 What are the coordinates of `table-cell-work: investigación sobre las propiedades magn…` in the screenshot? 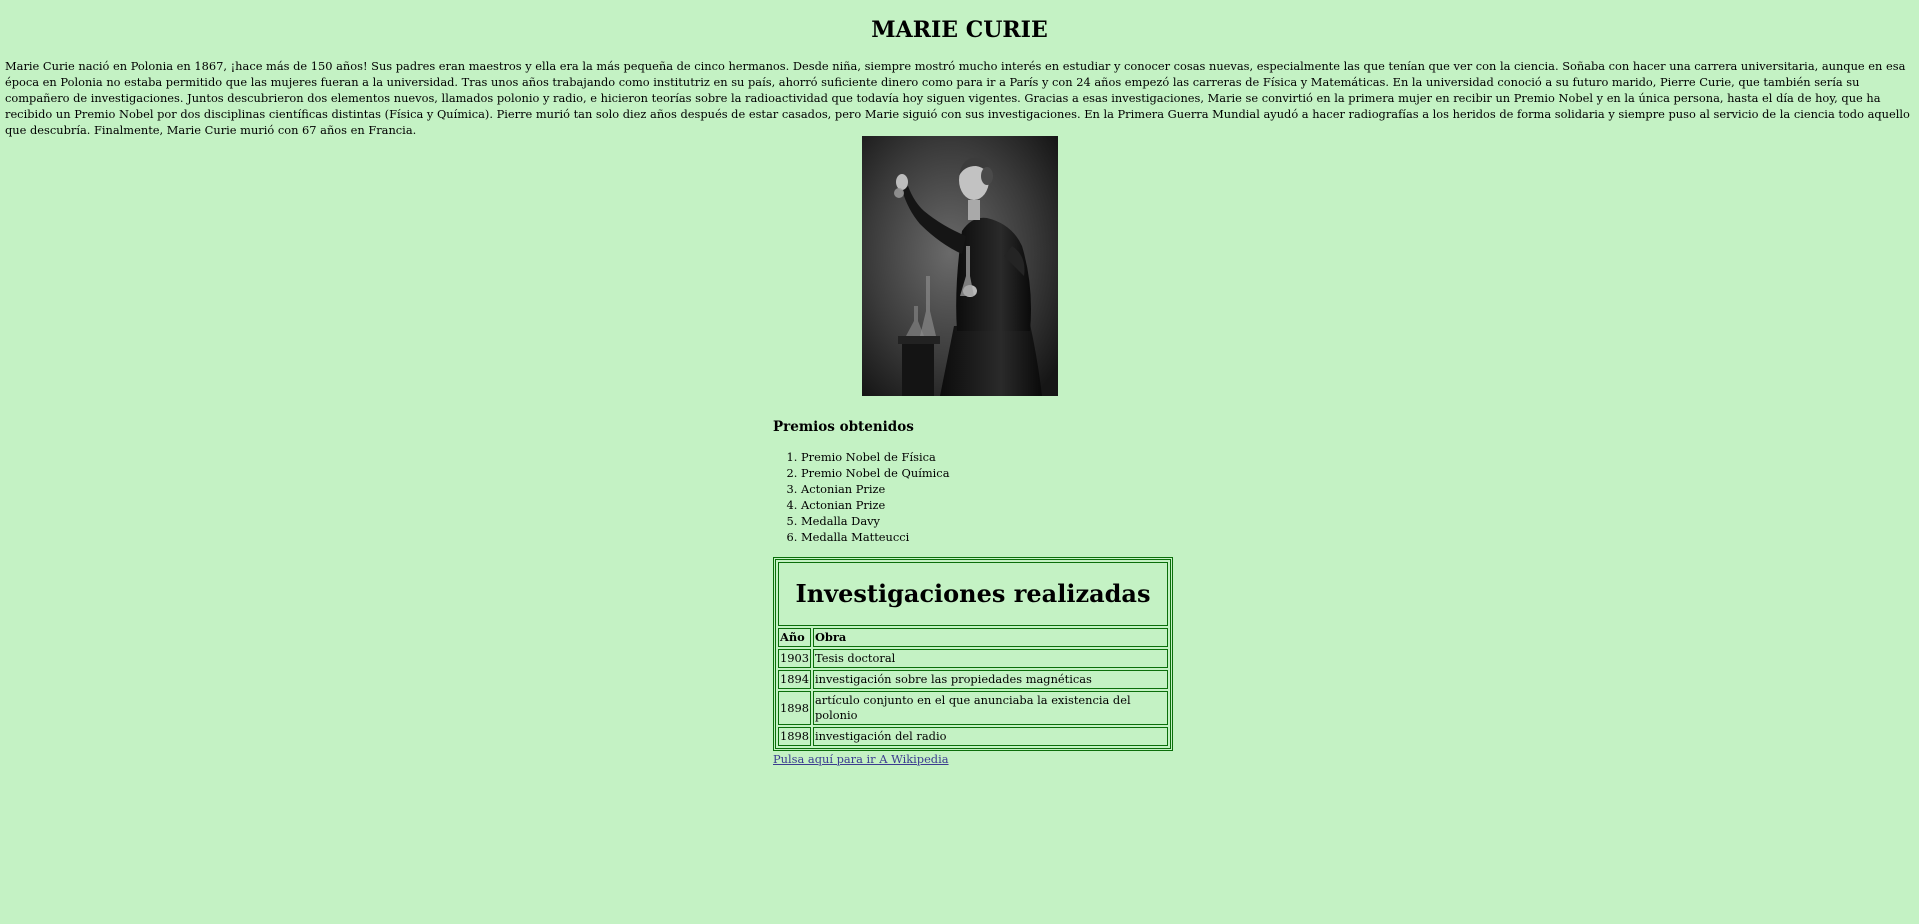 It's located at (990, 679).